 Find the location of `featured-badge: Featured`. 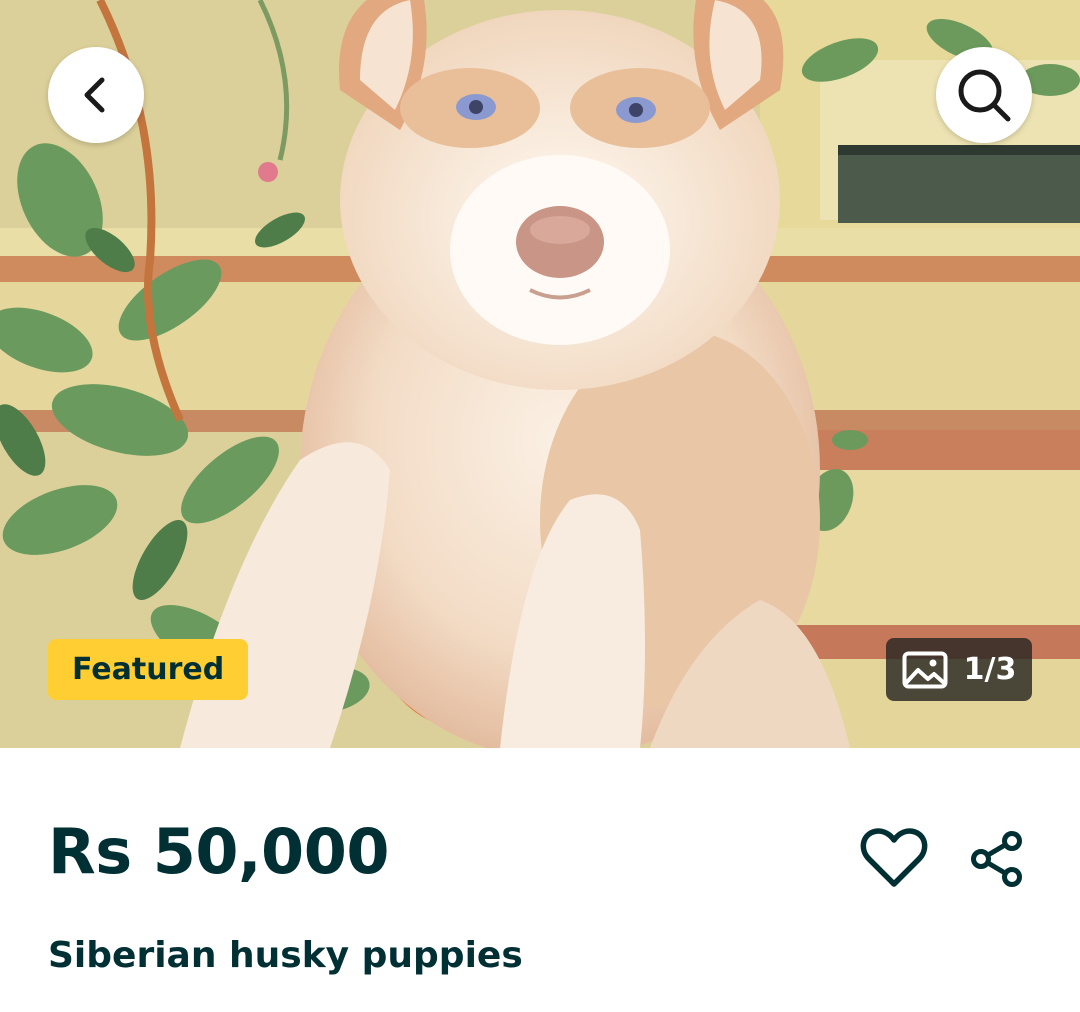

featured-badge: Featured is located at coordinates (148, 669).